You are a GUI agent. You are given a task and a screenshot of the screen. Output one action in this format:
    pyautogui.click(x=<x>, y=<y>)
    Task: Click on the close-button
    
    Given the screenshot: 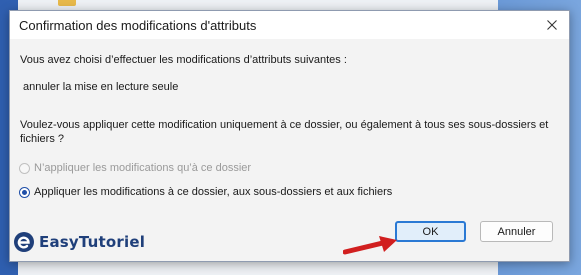 What is the action you would take?
    pyautogui.click(x=552, y=25)
    